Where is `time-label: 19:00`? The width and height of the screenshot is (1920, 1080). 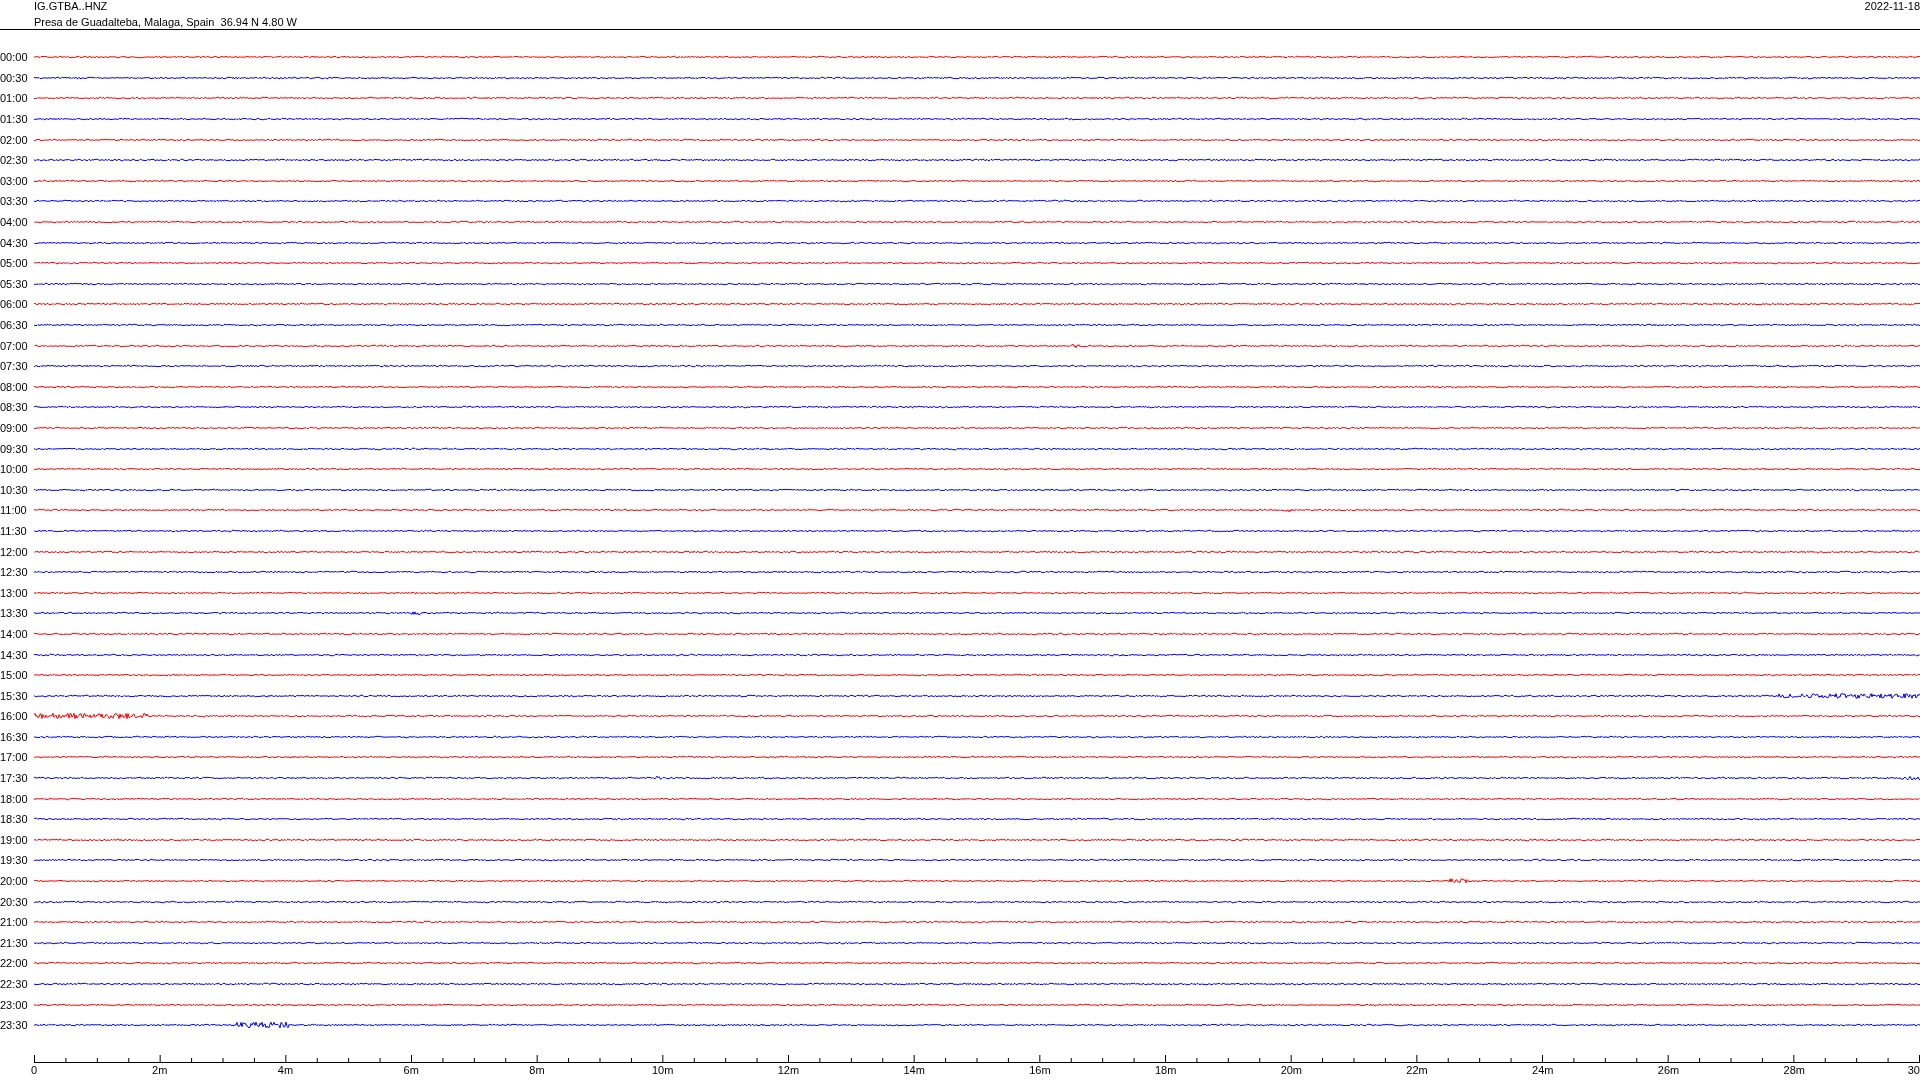 time-label: 19:00 is located at coordinates (14, 839).